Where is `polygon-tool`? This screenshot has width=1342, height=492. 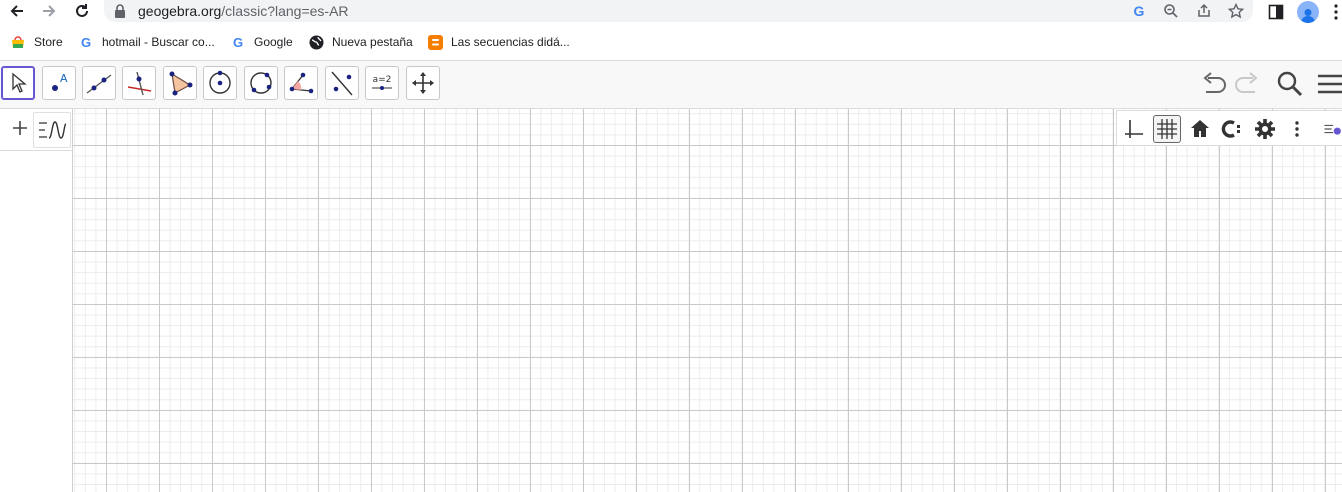
polygon-tool is located at coordinates (180, 83).